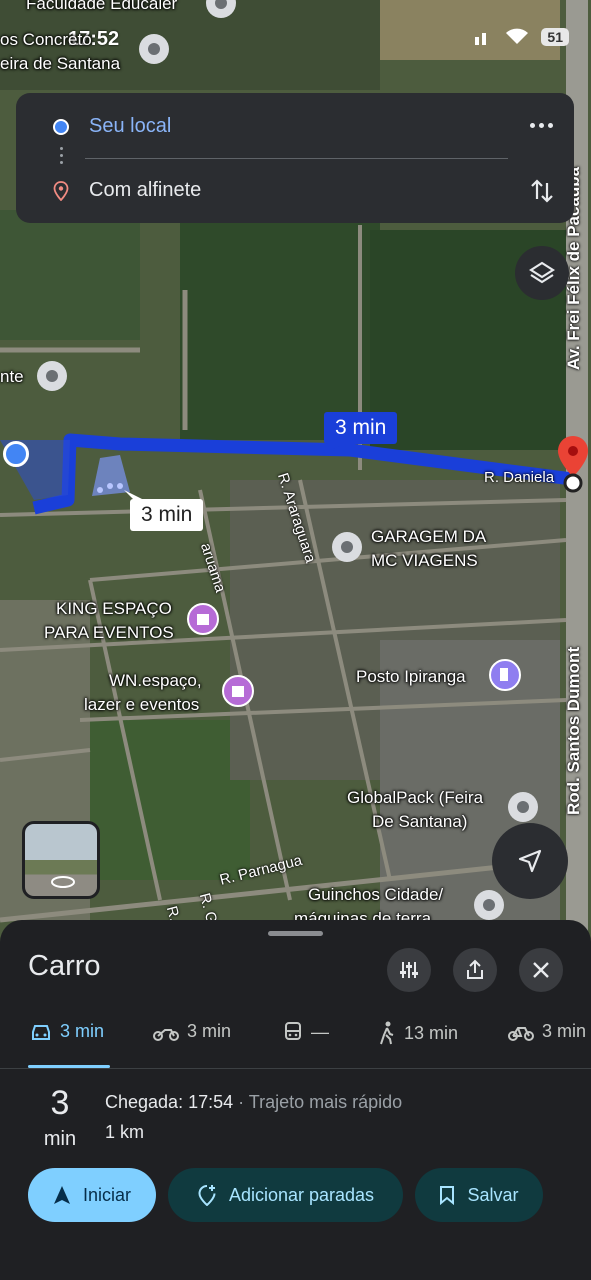 The height and width of the screenshot is (1280, 591). I want to click on destination-row: Com alfinete, so click(127, 190).